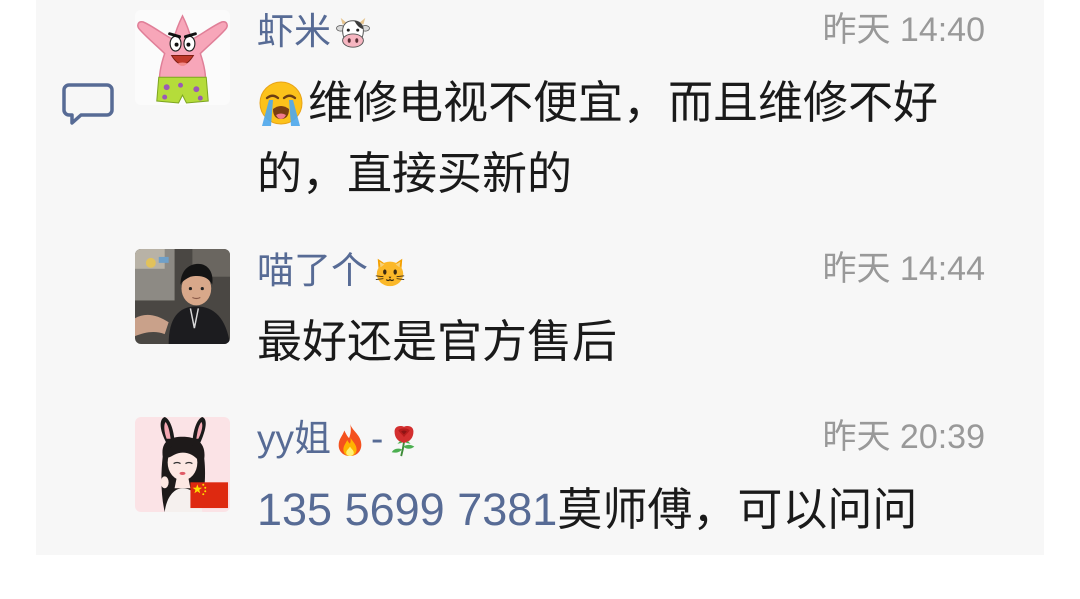 The height and width of the screenshot is (599, 1080). I want to click on patrick-star-avatar-icon, so click(182, 57).